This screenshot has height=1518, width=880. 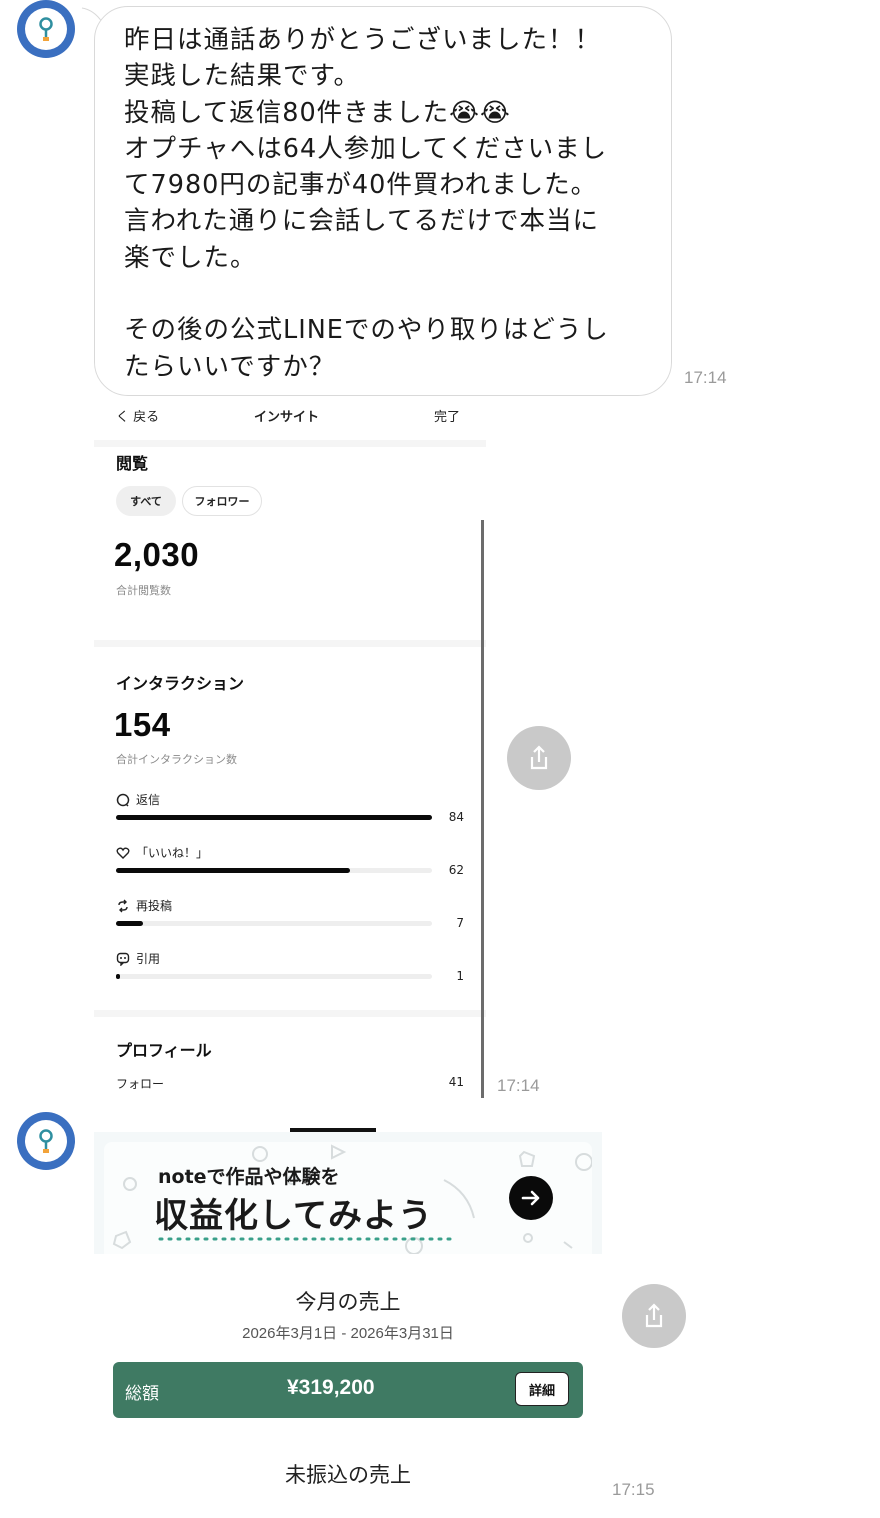 I want to click on sales-total-bar: 総額 ¥319,200 詳細, so click(x=348, y=1390).